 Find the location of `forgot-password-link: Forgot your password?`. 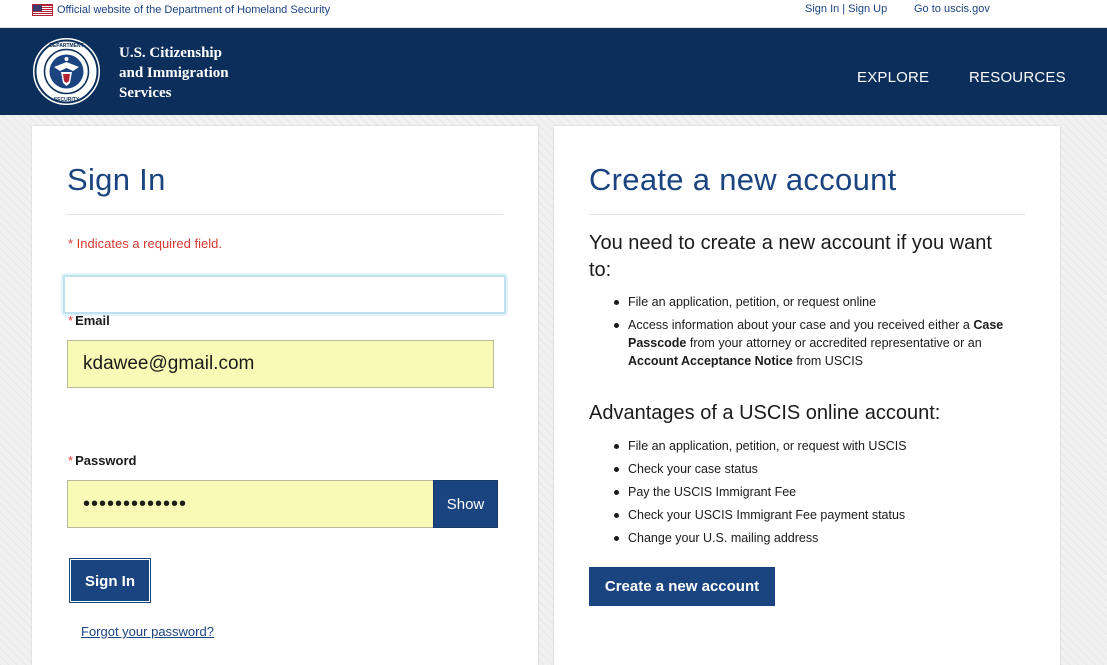

forgot-password-link: Forgot your password? is located at coordinates (147, 631).